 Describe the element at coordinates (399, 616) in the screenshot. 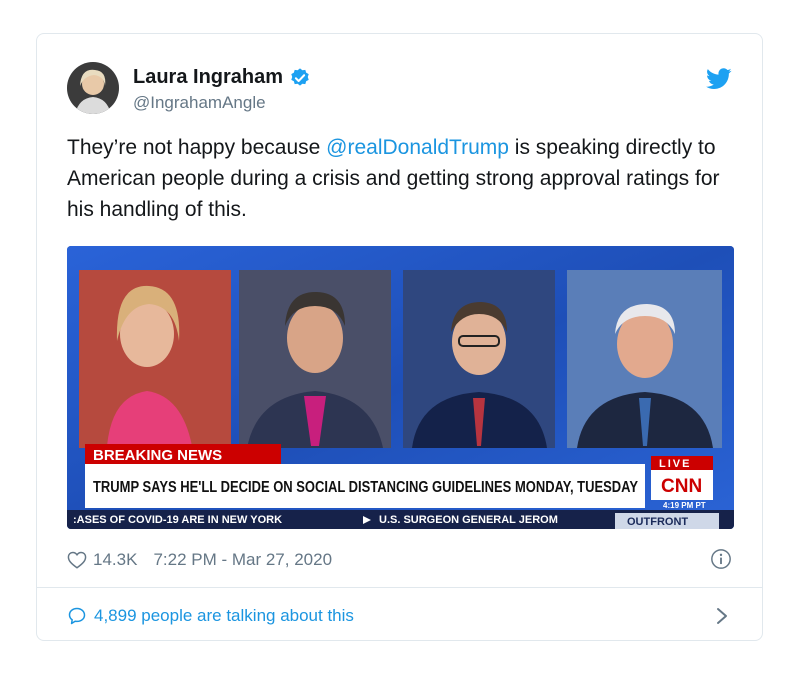

I see `conversation-link: 4,899 people are talking about this` at that location.